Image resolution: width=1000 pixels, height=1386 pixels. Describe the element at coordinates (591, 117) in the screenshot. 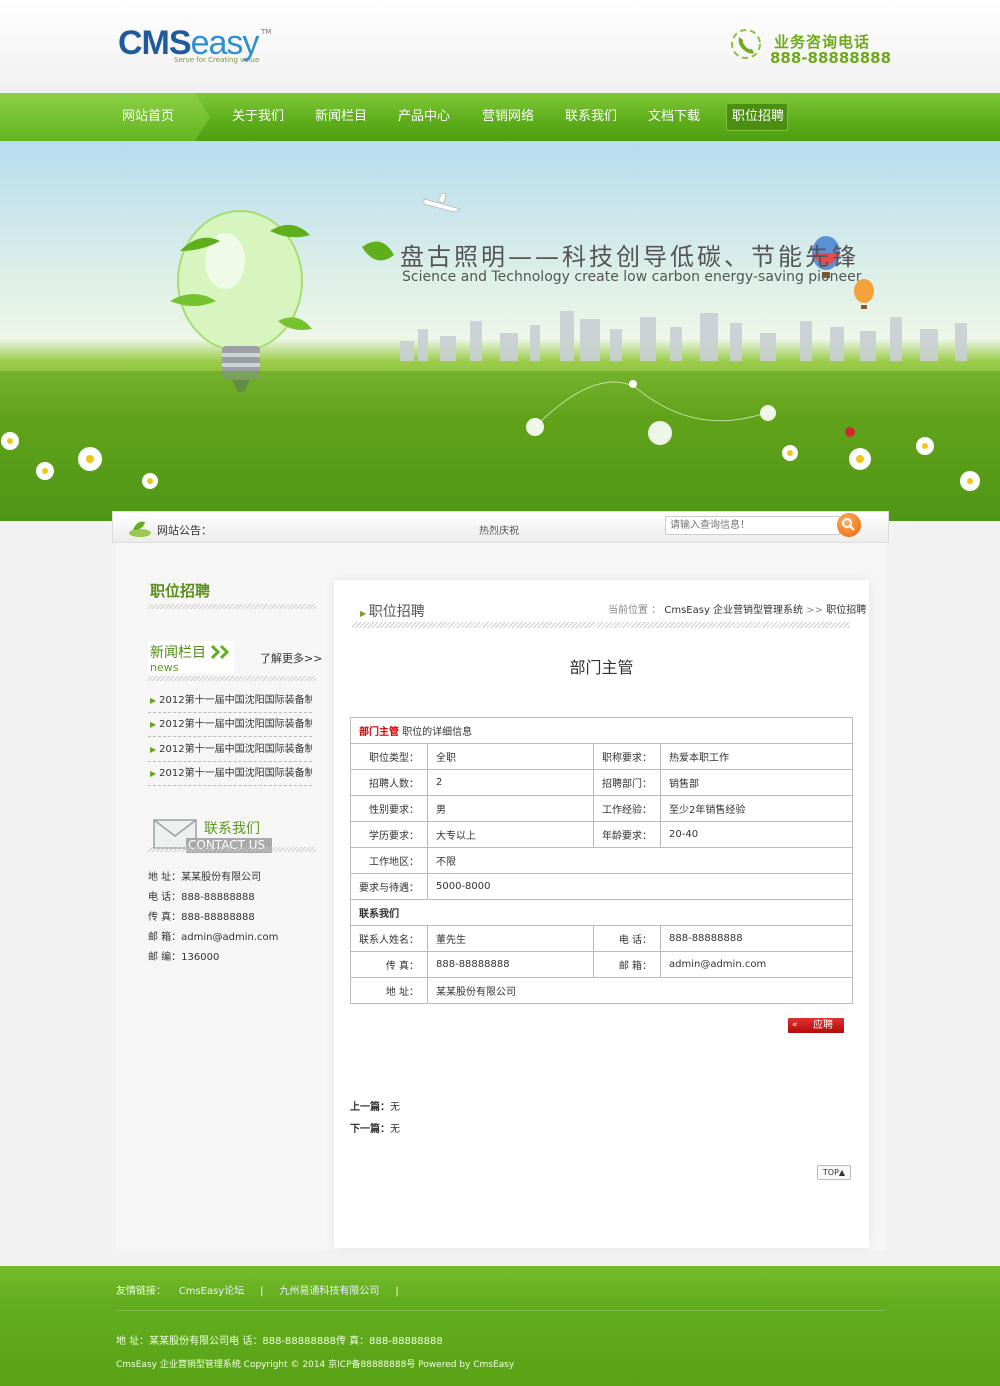

I see `nav-item-contact: 联系我们` at that location.